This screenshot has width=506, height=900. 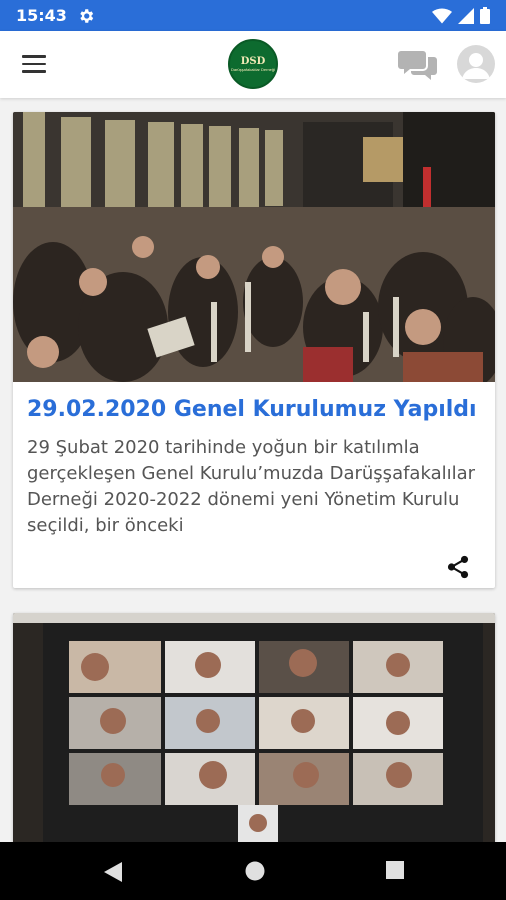 I want to click on home-icon, so click(x=255, y=871).